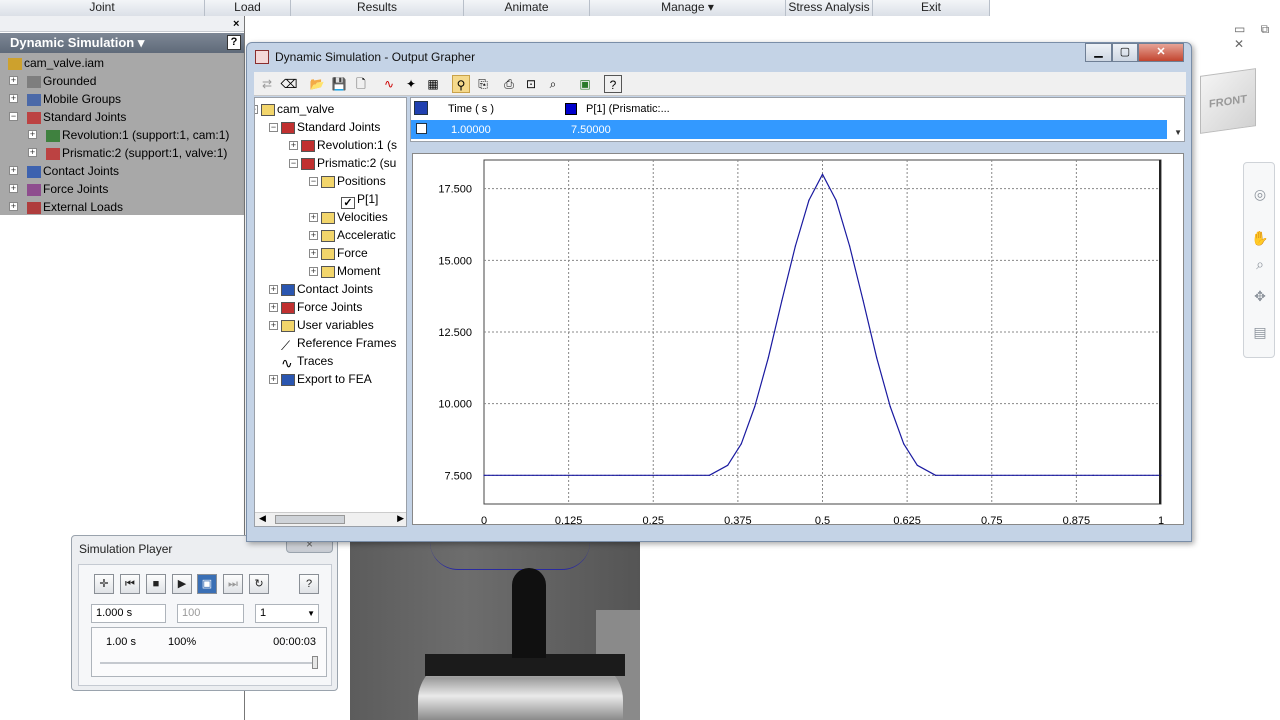 The width and height of the screenshot is (1280, 720). Describe the element at coordinates (1260, 264) in the screenshot. I see `zoom-icon: ⌕` at that location.